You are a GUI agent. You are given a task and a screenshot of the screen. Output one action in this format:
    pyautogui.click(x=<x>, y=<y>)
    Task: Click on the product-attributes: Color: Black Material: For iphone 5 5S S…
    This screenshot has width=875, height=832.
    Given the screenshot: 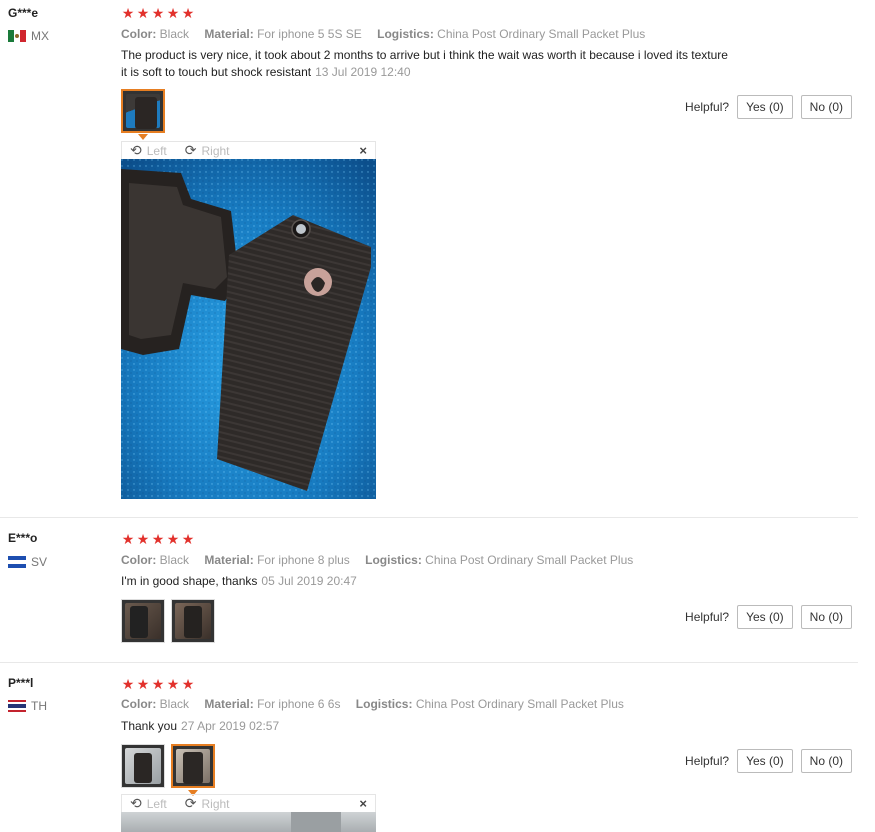 What is the action you would take?
    pyautogui.click(x=389, y=34)
    